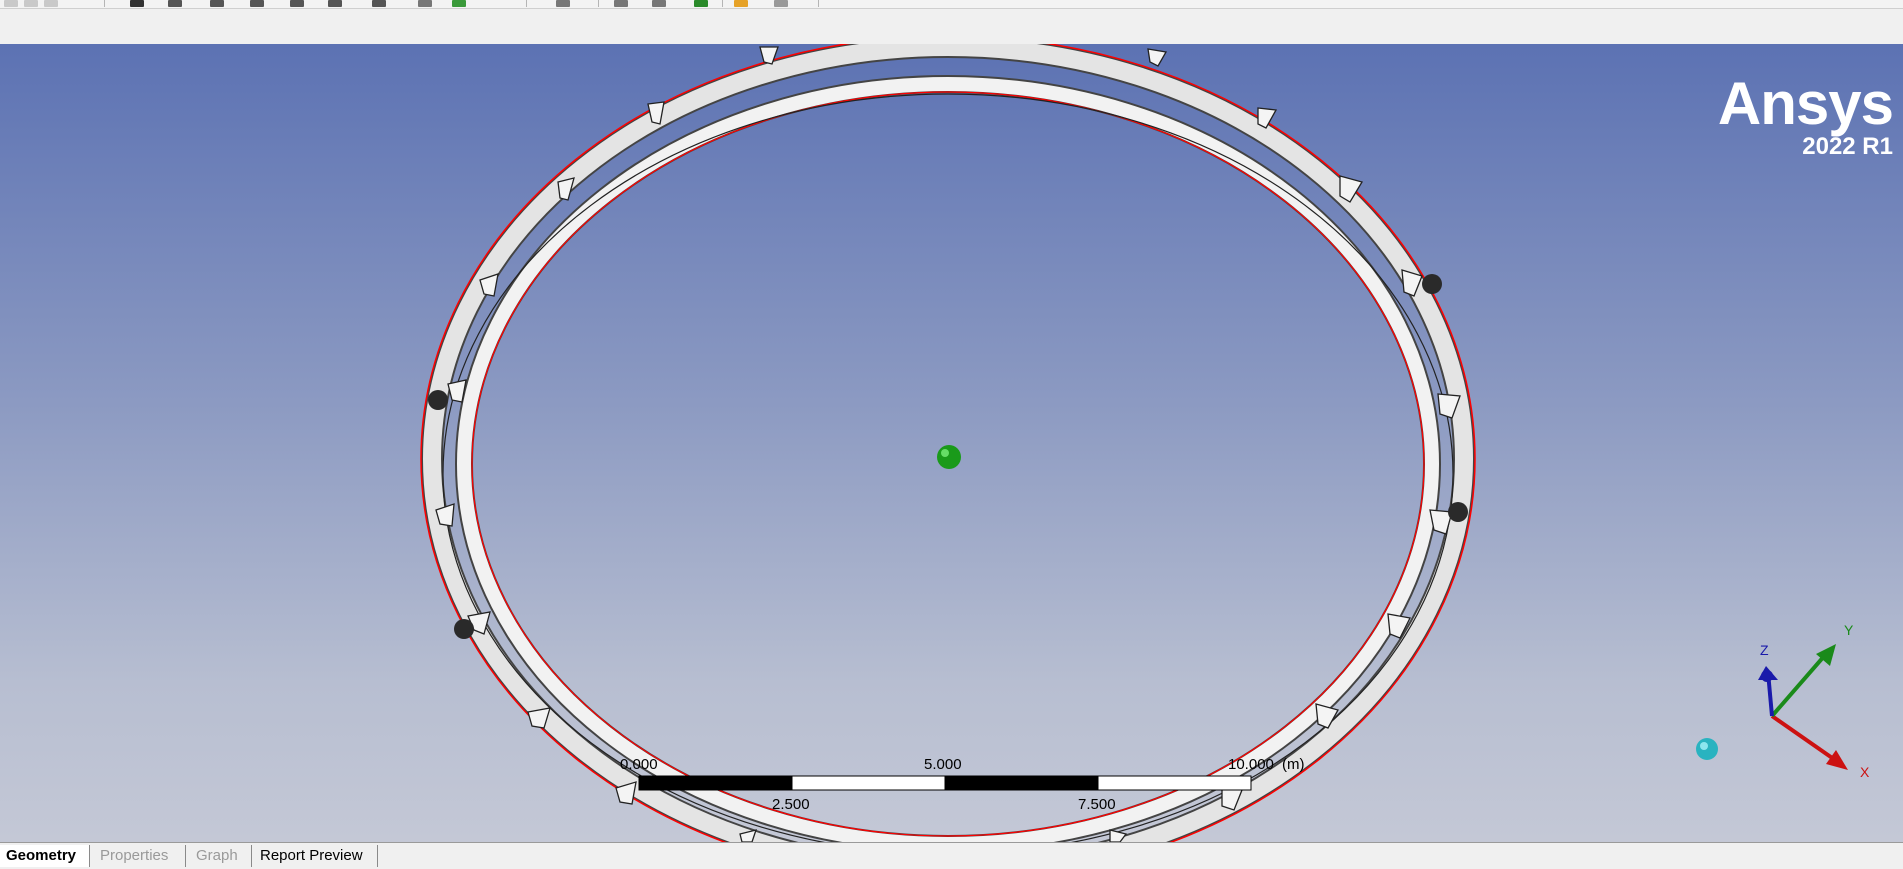 The width and height of the screenshot is (1903, 869). What do you see at coordinates (1837, 760) in the screenshot?
I see `x-axis-arrowhead` at bounding box center [1837, 760].